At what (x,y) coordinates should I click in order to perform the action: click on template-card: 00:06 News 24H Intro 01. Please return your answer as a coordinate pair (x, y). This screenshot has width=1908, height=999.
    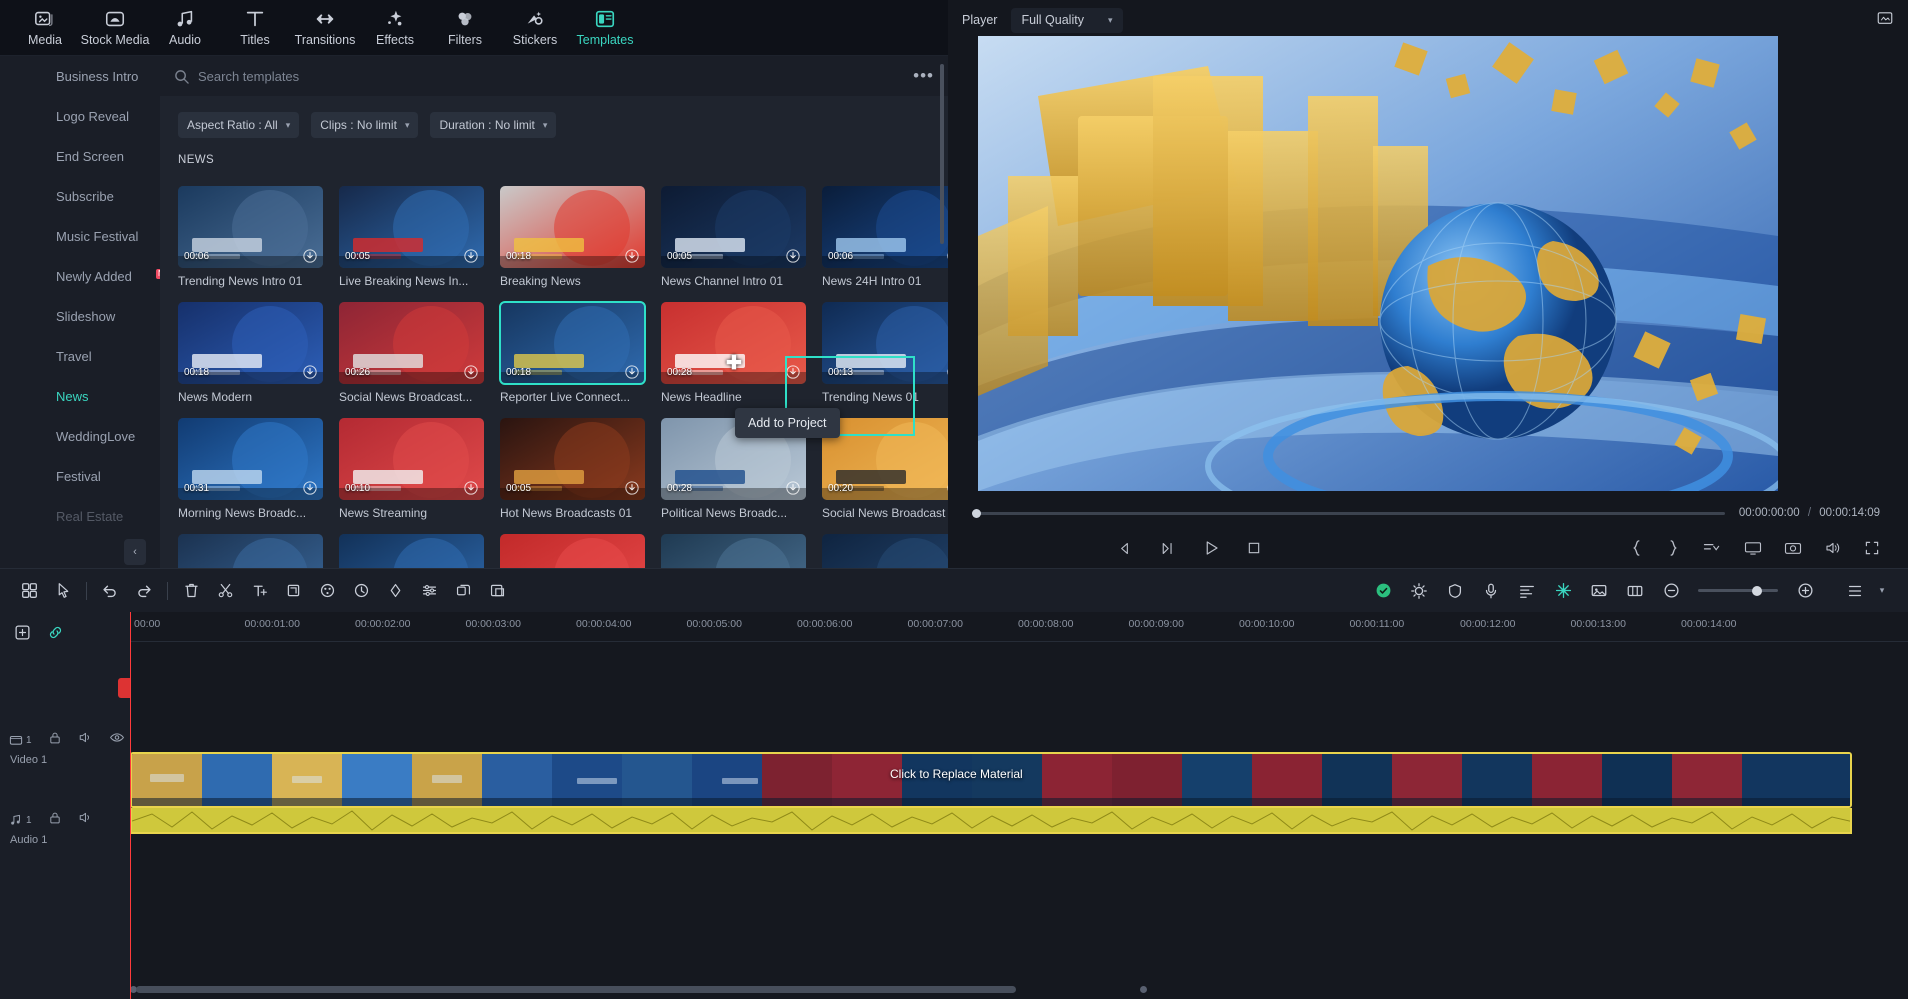
    Looking at the image, I should click on (885, 237).